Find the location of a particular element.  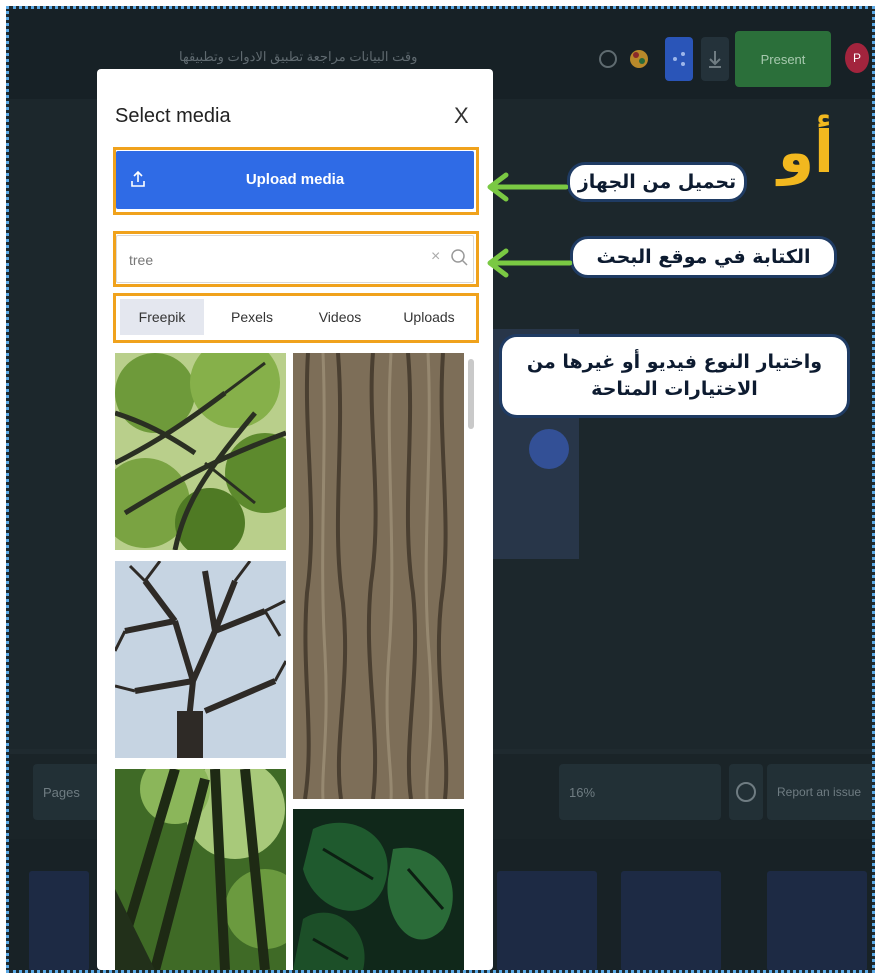

avatar-initial: P is located at coordinates (856, 58).